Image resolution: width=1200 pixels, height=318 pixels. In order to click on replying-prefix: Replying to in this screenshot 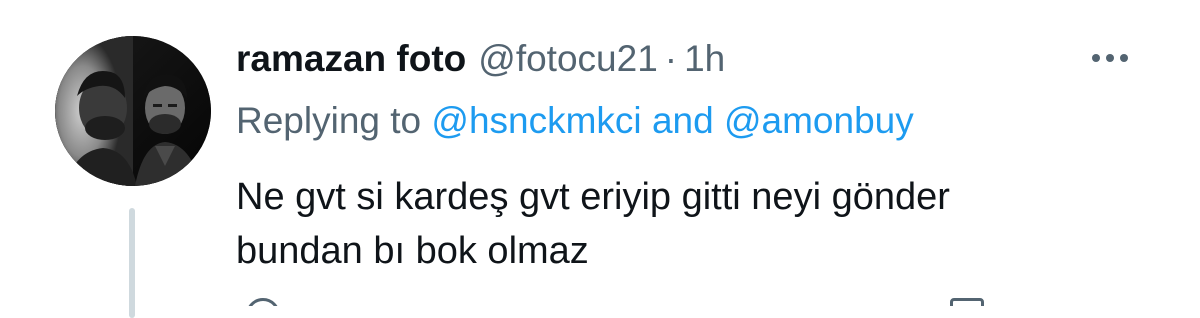, I will do `click(329, 120)`.